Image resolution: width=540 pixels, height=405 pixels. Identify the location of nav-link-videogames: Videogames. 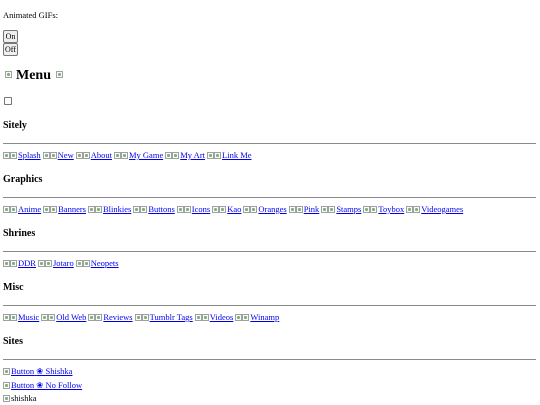
(434, 209).